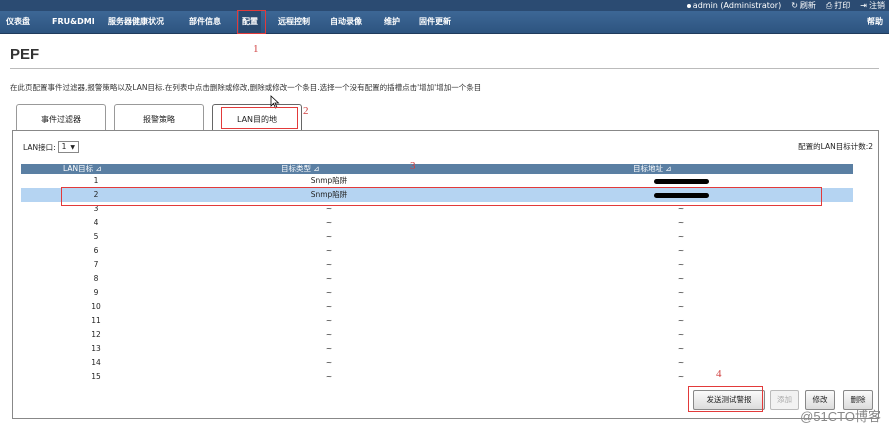 This screenshot has width=889, height=431. What do you see at coordinates (294, 22) in the screenshot?
I see `nav-item-remote-control: 远程控制` at bounding box center [294, 22].